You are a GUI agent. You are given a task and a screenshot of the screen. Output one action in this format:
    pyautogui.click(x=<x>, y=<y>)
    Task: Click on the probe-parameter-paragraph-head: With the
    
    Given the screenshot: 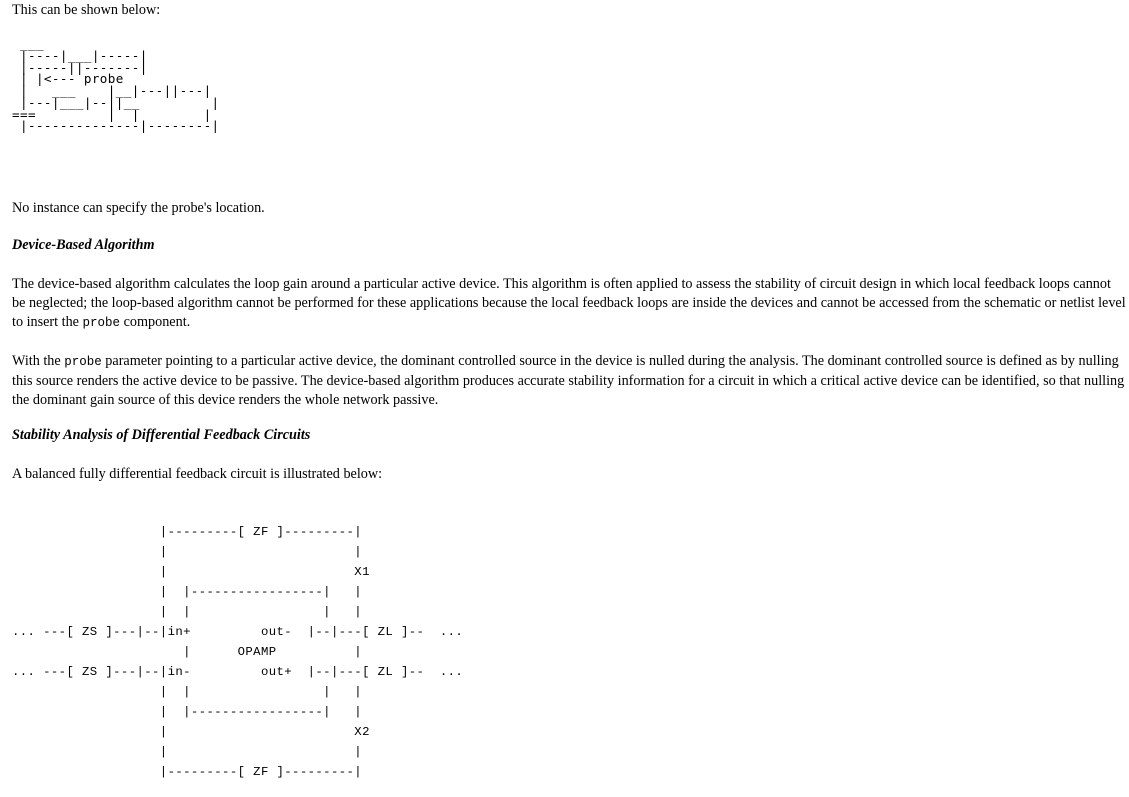 What is the action you would take?
    pyautogui.click(x=38, y=361)
    